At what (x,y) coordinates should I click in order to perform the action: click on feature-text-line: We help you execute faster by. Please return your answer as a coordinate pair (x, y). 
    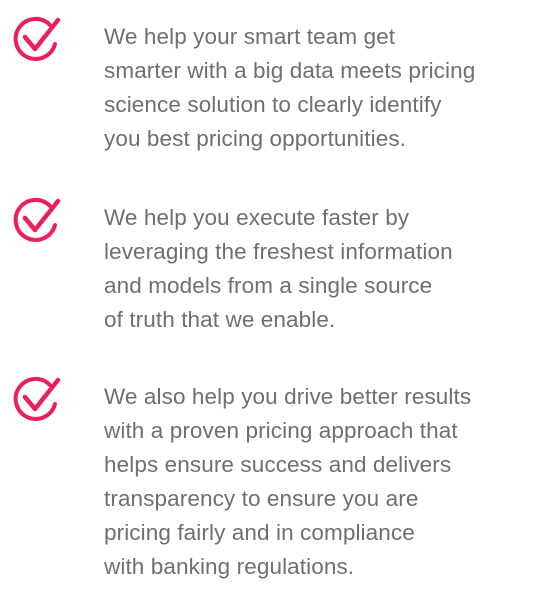
    Looking at the image, I should click on (257, 217).